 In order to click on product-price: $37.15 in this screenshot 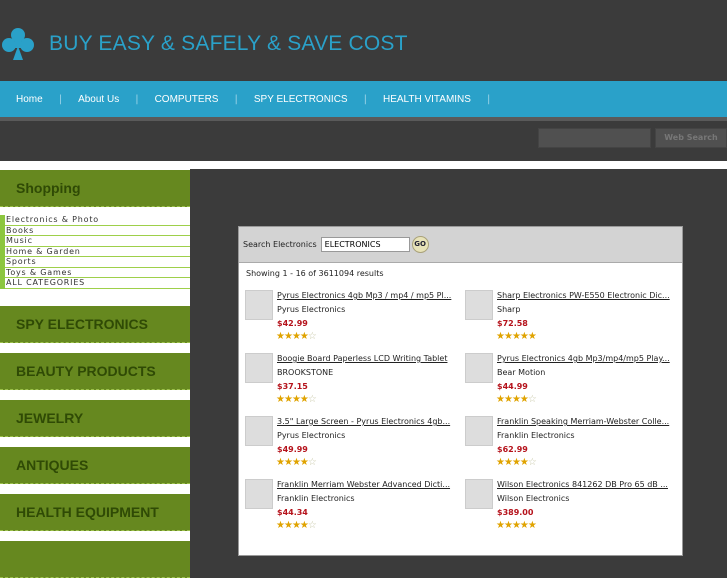, I will do `click(292, 386)`.